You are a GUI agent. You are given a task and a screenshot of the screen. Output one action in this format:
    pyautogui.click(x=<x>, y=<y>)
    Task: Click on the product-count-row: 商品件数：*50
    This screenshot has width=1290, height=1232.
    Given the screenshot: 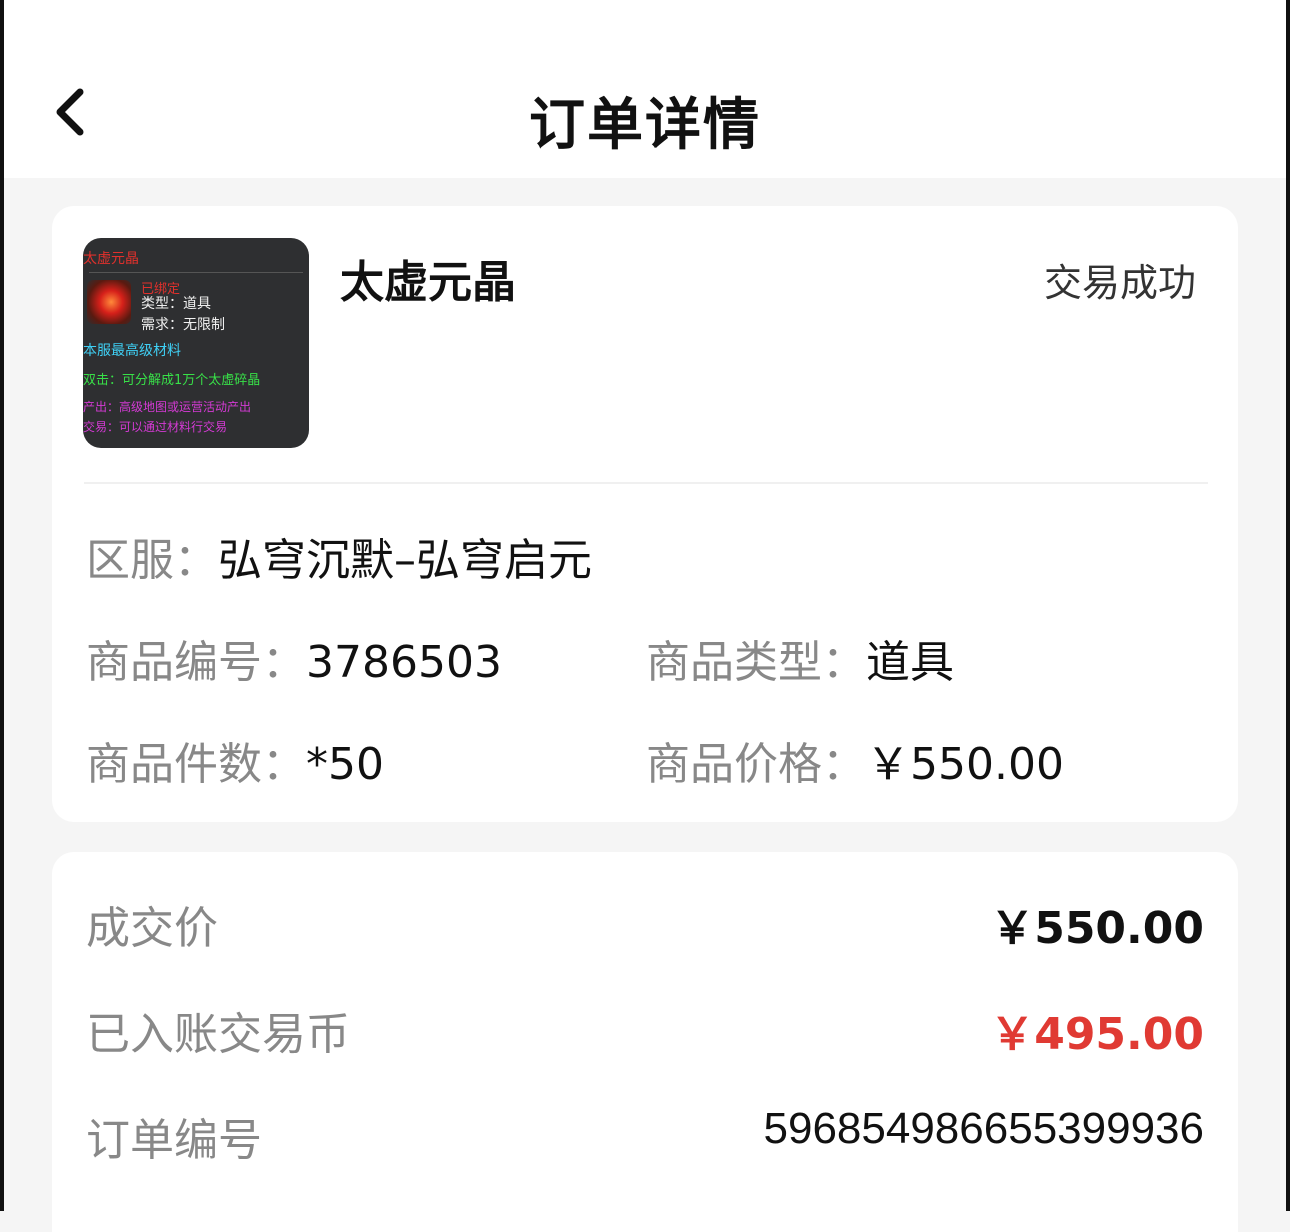 What is the action you would take?
    pyautogui.click(x=235, y=760)
    